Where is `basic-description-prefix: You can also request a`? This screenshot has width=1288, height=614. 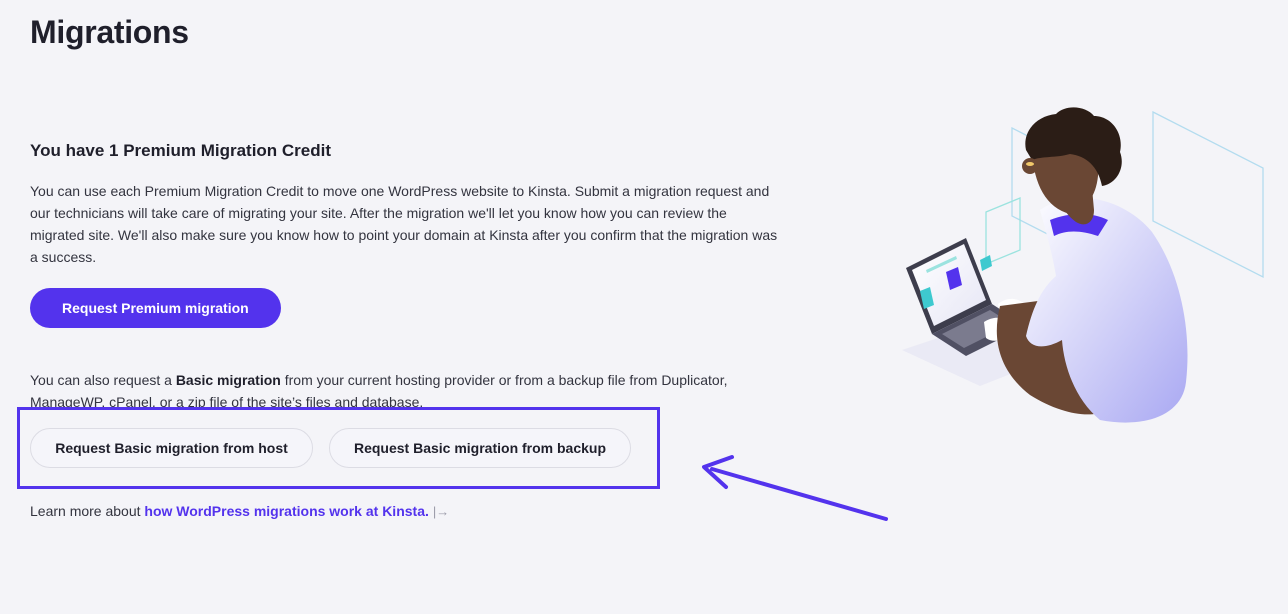
basic-description-prefix: You can also request a is located at coordinates (103, 380).